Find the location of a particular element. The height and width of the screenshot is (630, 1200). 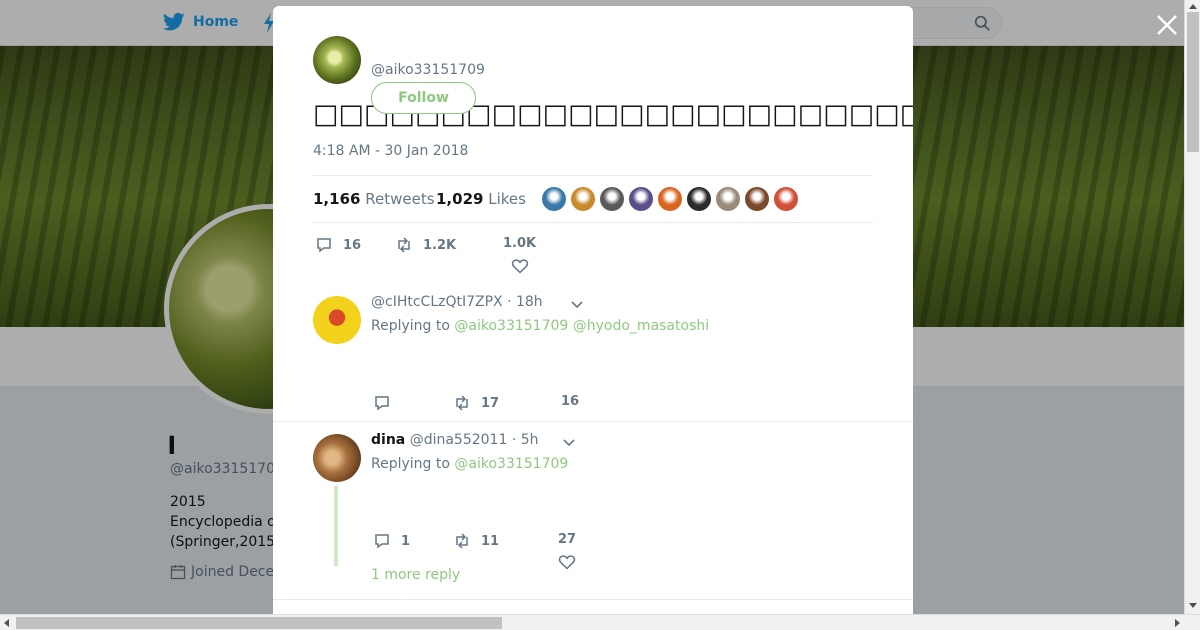

like-count: 16 is located at coordinates (570, 401).